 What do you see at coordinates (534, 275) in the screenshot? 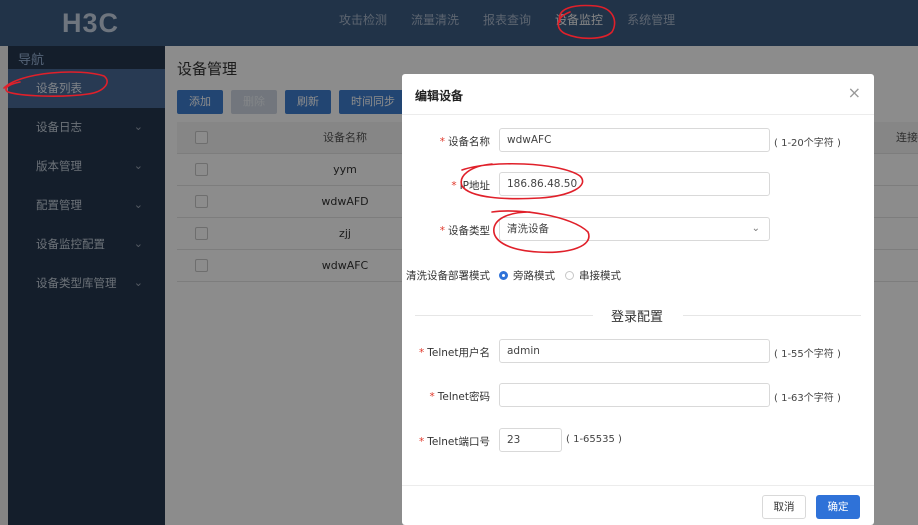
I see `bypass-mode-label: 旁路模式` at bounding box center [534, 275].